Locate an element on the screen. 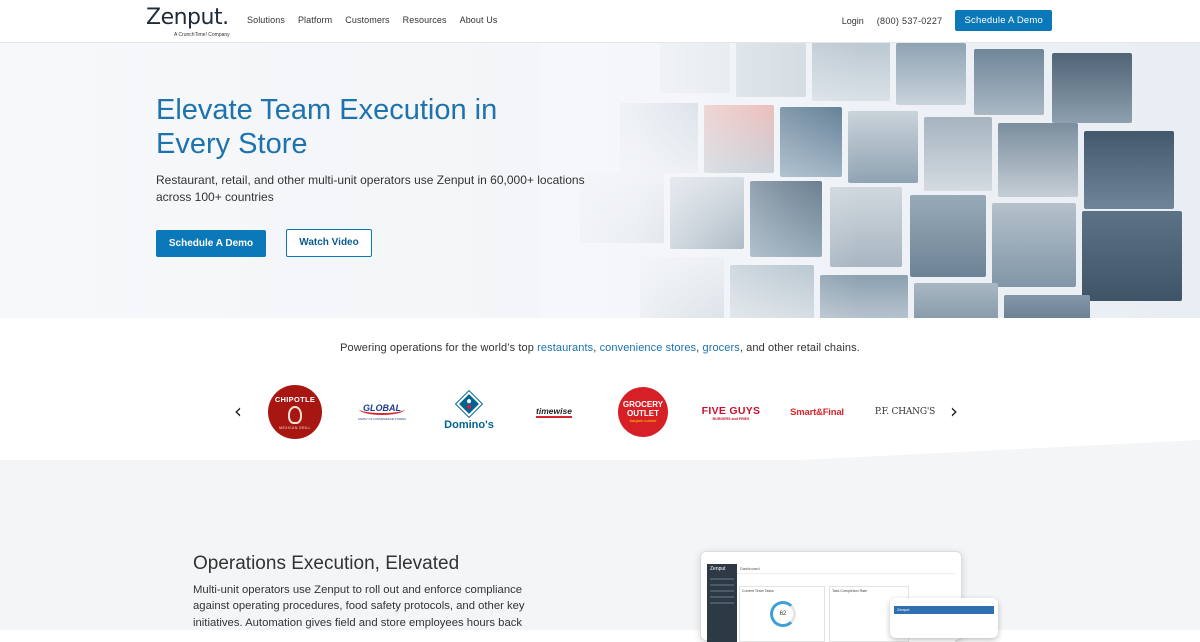 The image size is (1200, 642). brand-chipotle: CHIPOTLE MEXICAN GRILL is located at coordinates (295, 412).